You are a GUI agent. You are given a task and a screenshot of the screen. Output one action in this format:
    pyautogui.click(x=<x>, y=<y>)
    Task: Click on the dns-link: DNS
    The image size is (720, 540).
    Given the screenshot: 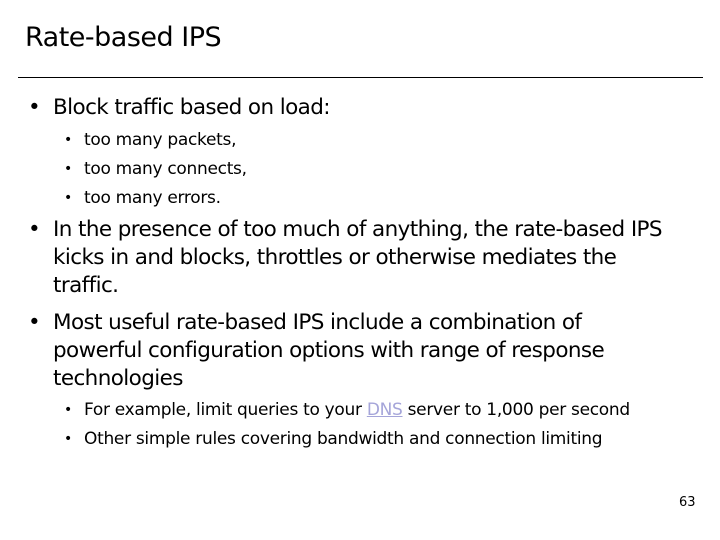 What is the action you would take?
    pyautogui.click(x=385, y=410)
    